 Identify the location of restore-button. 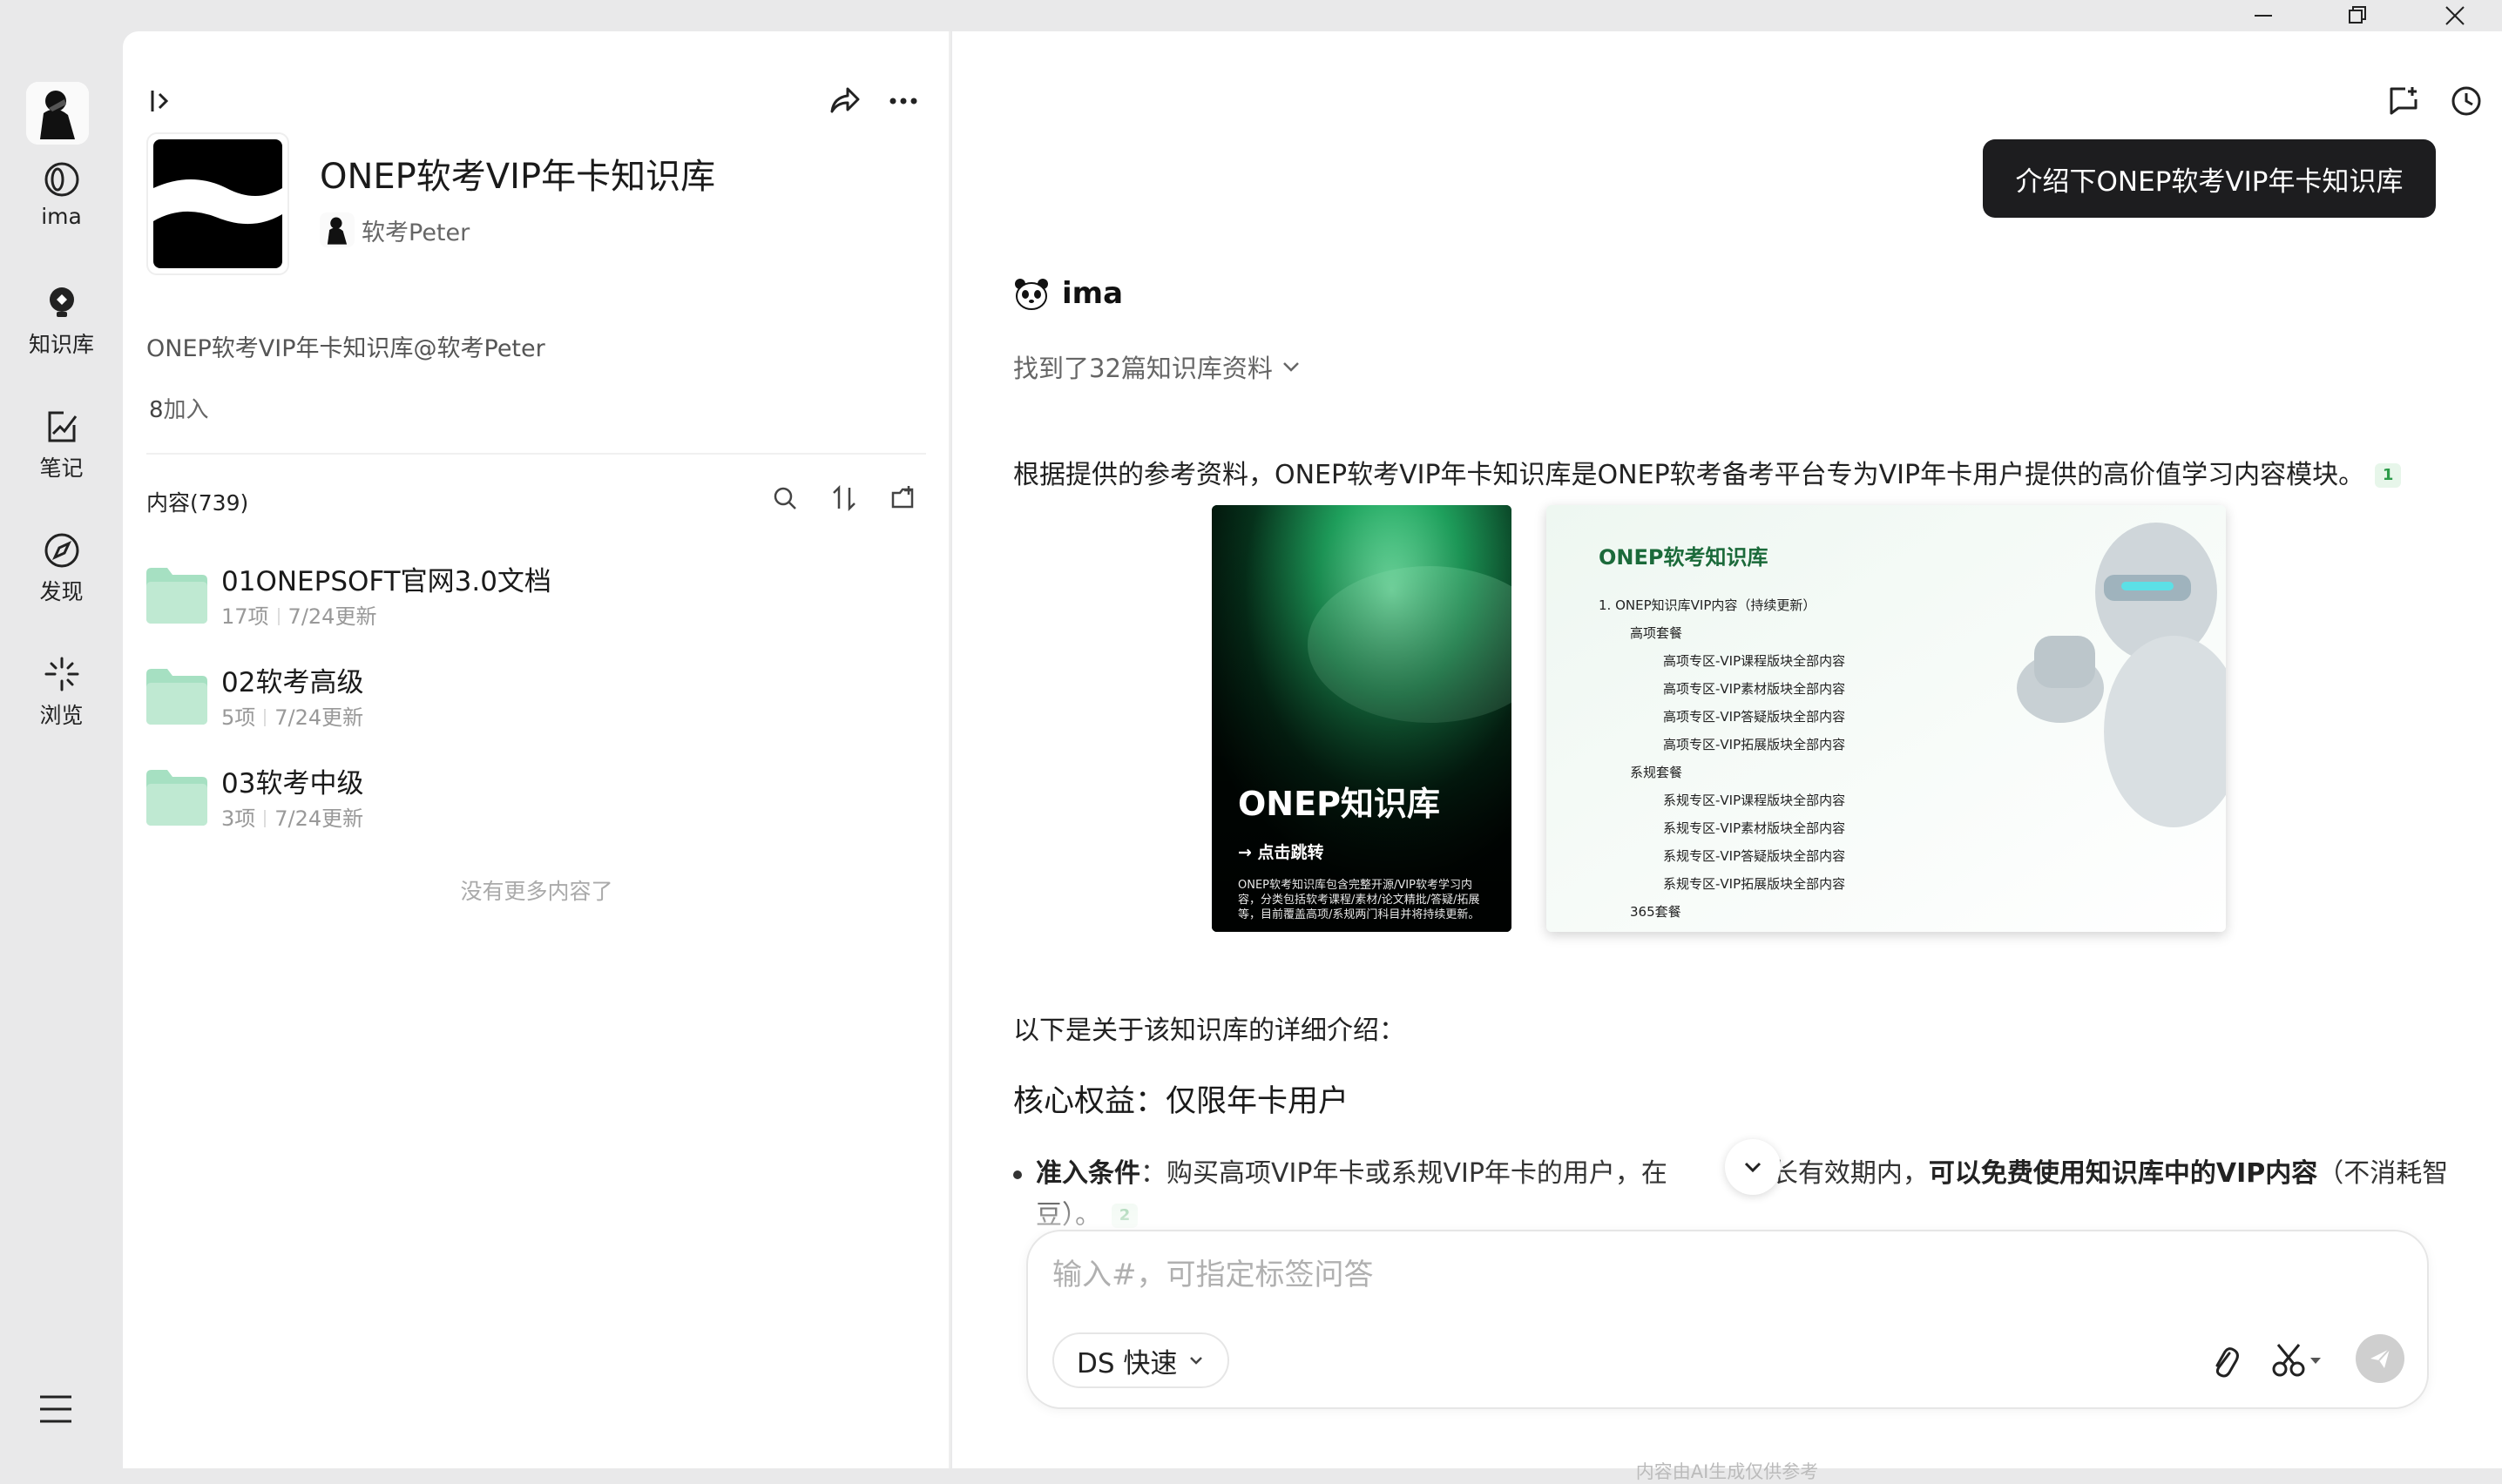
(2357, 16).